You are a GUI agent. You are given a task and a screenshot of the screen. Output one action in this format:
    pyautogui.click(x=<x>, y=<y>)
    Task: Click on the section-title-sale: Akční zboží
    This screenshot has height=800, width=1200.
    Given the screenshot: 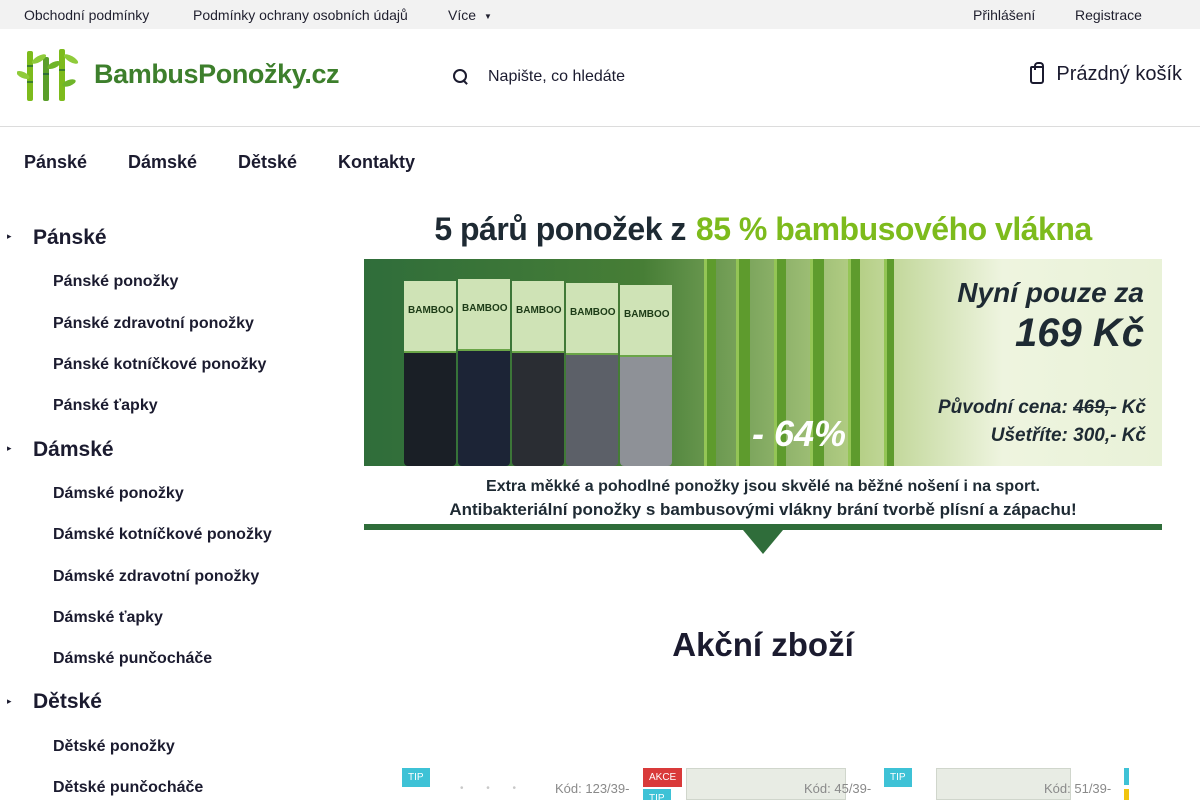 What is the action you would take?
    pyautogui.click(x=763, y=644)
    